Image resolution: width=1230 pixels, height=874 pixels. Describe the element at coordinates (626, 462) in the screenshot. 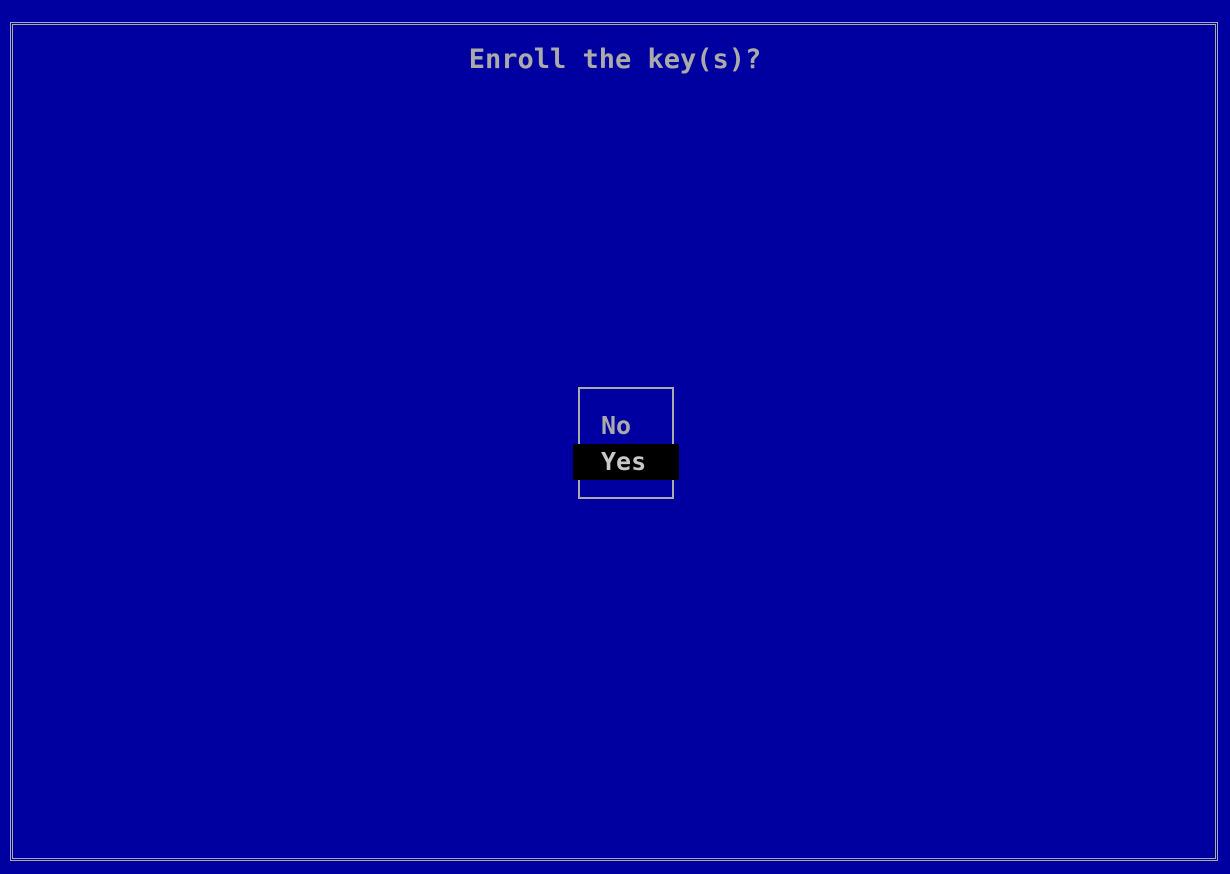

I see `option-yes: Yes` at that location.